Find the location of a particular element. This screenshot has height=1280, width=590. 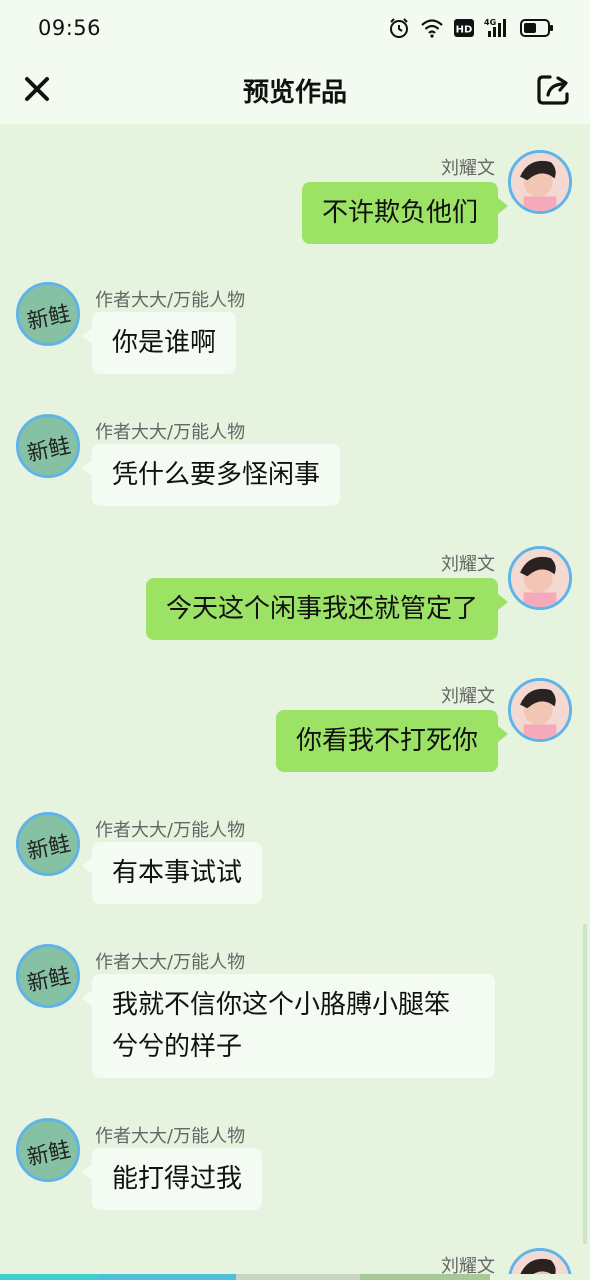

svg-text: 4G is located at coordinates (490, 22).